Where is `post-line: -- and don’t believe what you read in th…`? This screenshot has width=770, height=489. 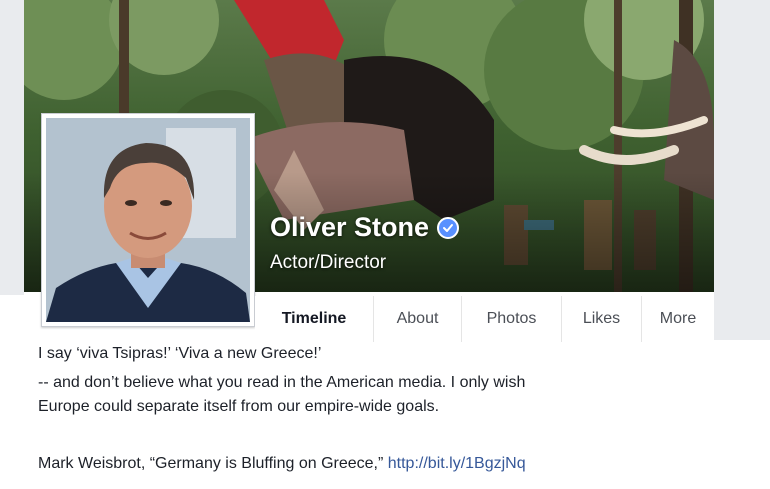
post-line: -- and don’t believe what you read in th… is located at coordinates (282, 382).